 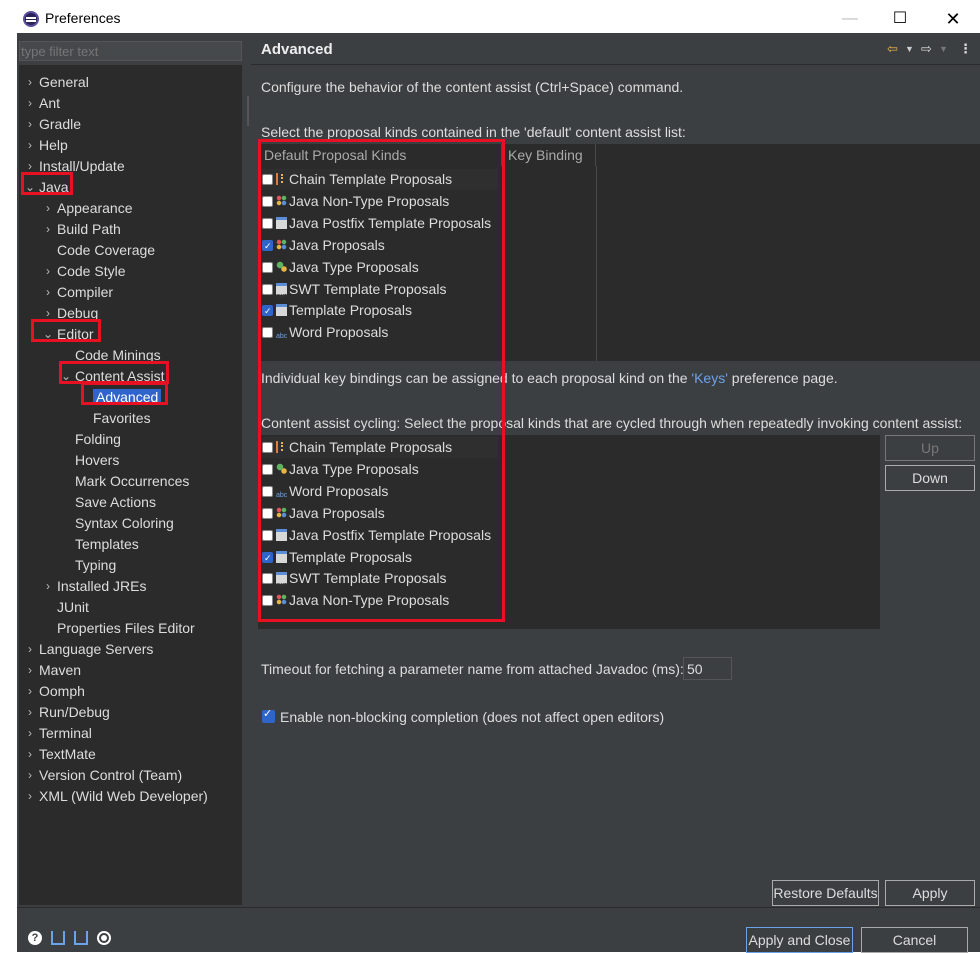 I want to click on timeout-input, so click(x=707, y=668).